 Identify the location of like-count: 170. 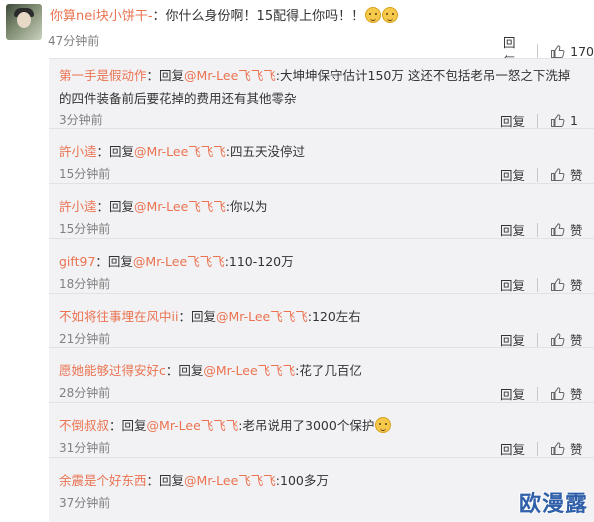
(582, 51).